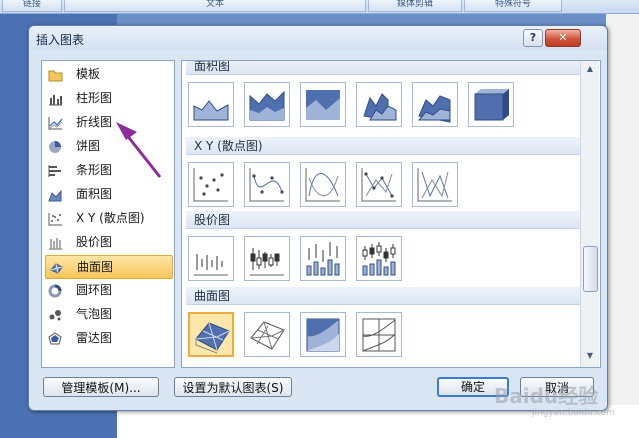  What do you see at coordinates (383, 146) in the screenshot?
I see `gallery-section-header: X Y (散点图)` at bounding box center [383, 146].